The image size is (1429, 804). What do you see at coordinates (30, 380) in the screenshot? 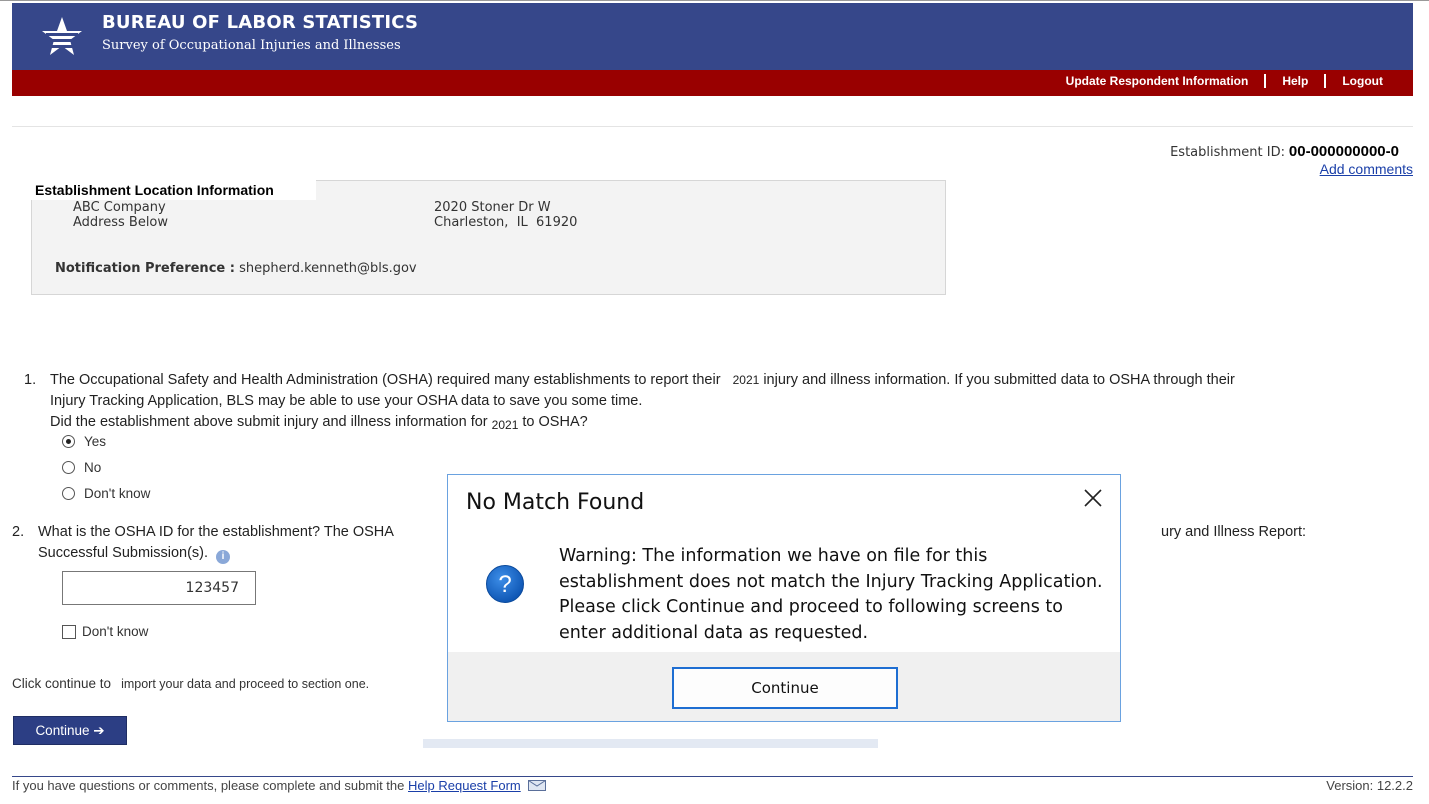
I see `question-1-number: 1.` at bounding box center [30, 380].